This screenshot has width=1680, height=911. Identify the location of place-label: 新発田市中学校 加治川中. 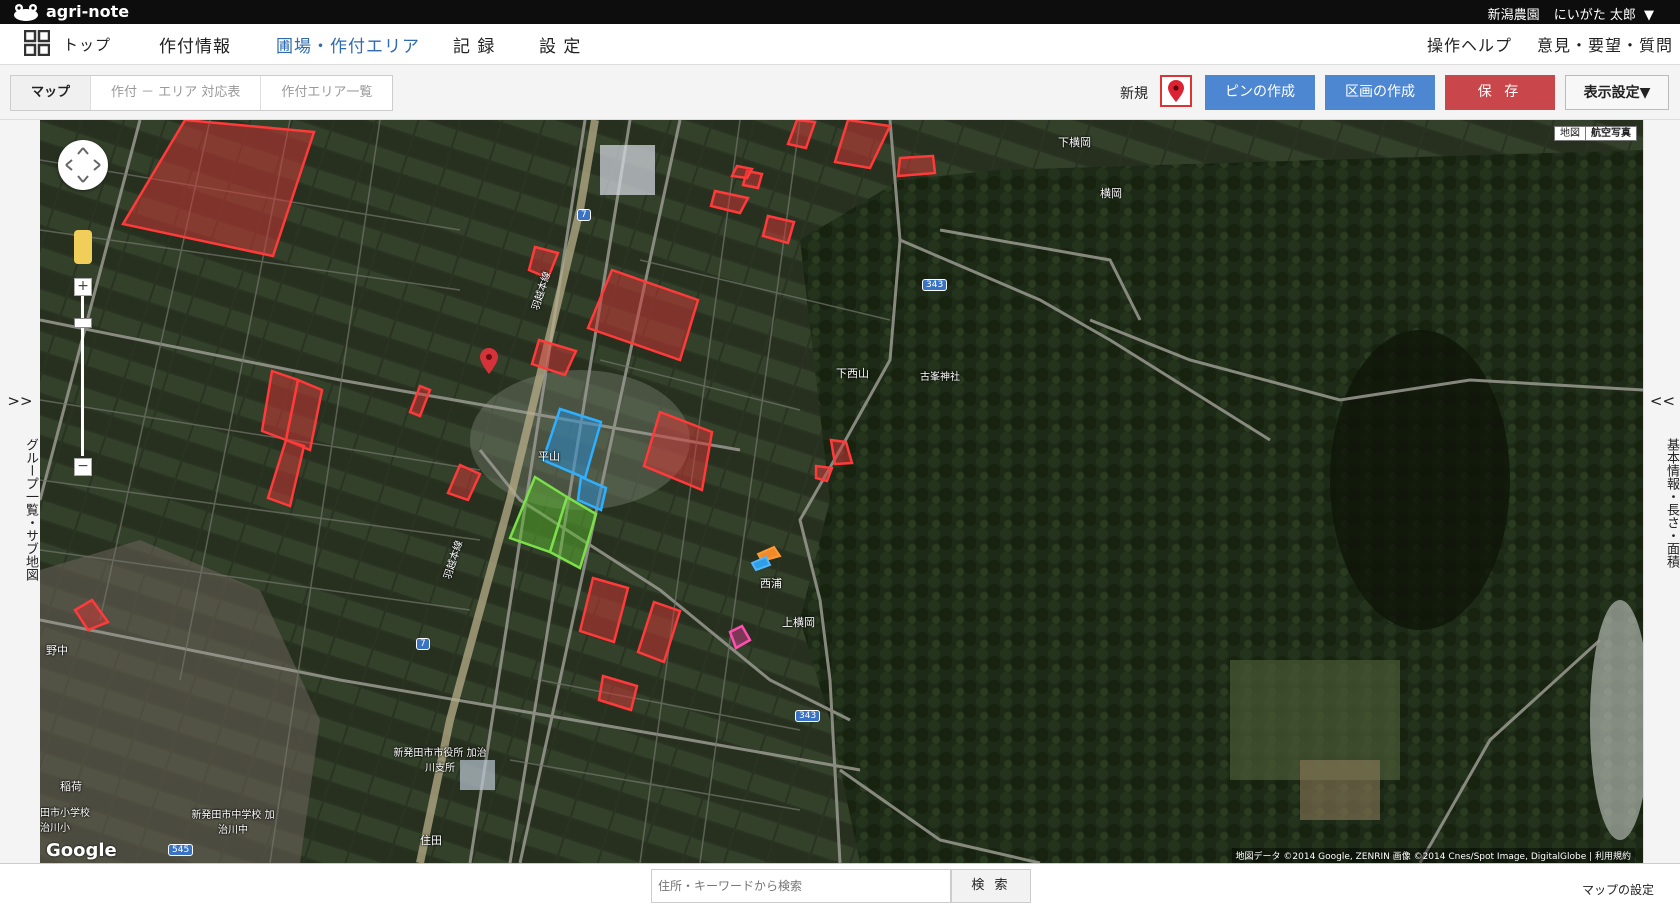
(233, 823).